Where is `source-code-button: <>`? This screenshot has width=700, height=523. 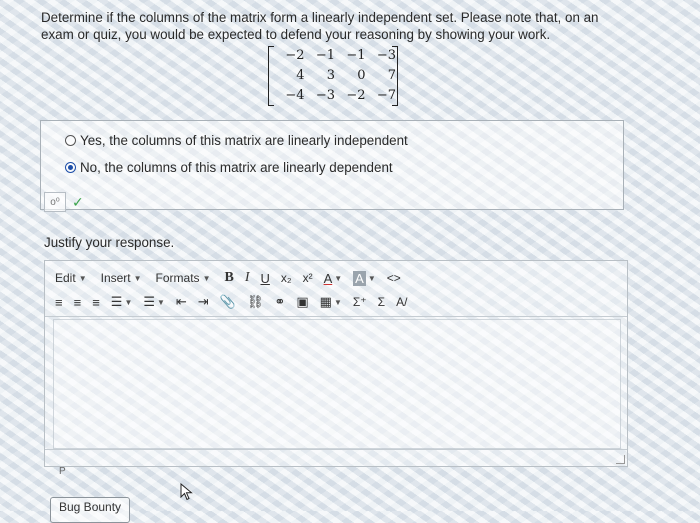
source-code-button: <> is located at coordinates (394, 278).